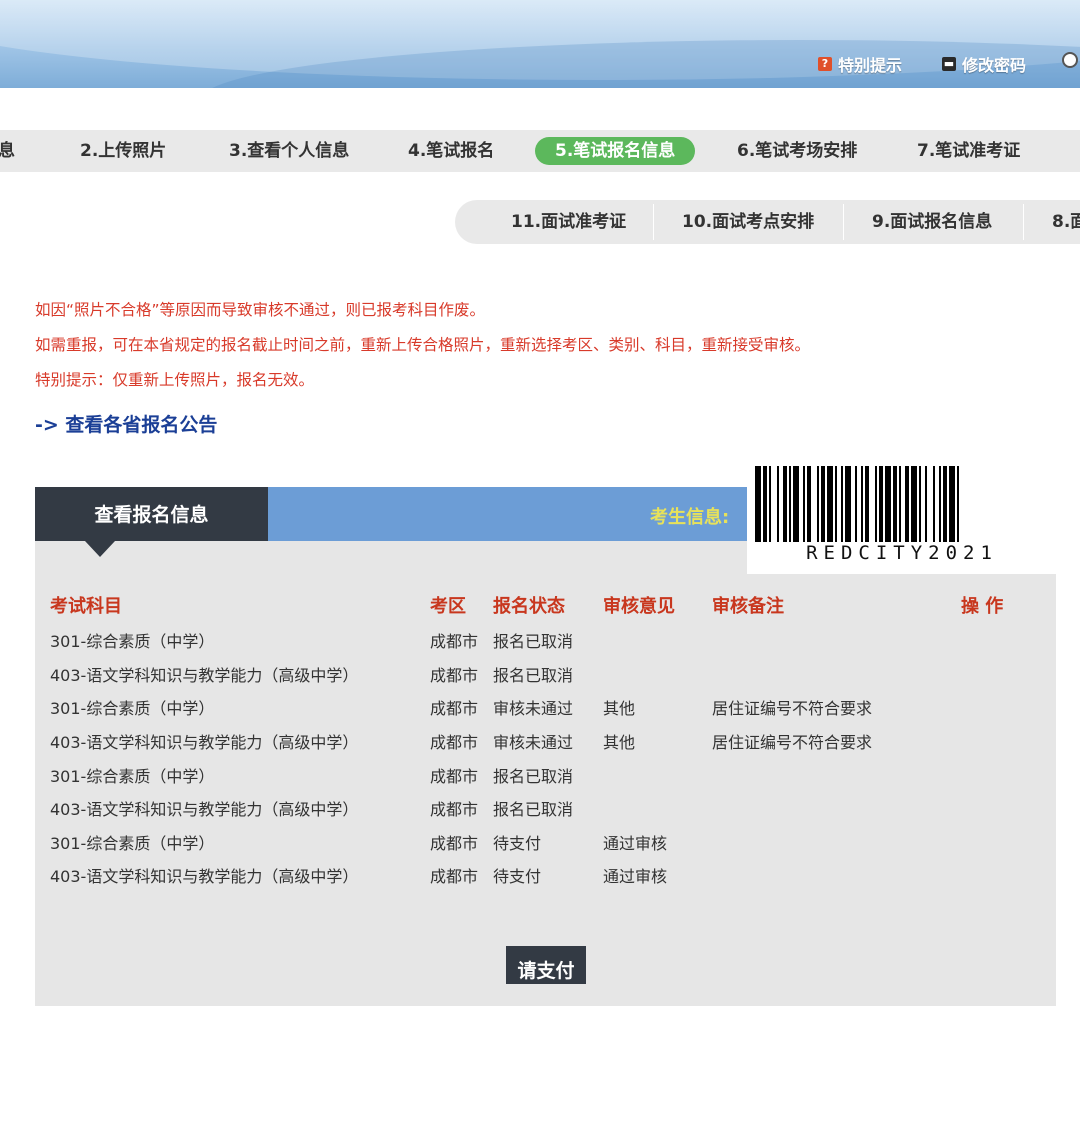 This screenshot has height=1142, width=1080. What do you see at coordinates (540, 44) in the screenshot?
I see `top-banner: ? 特别提示 ▬ 修改密码` at bounding box center [540, 44].